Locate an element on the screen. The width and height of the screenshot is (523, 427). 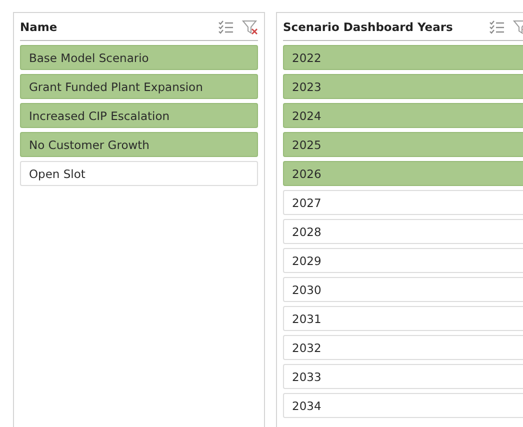
slicer-item: 2022 is located at coordinates (403, 57).